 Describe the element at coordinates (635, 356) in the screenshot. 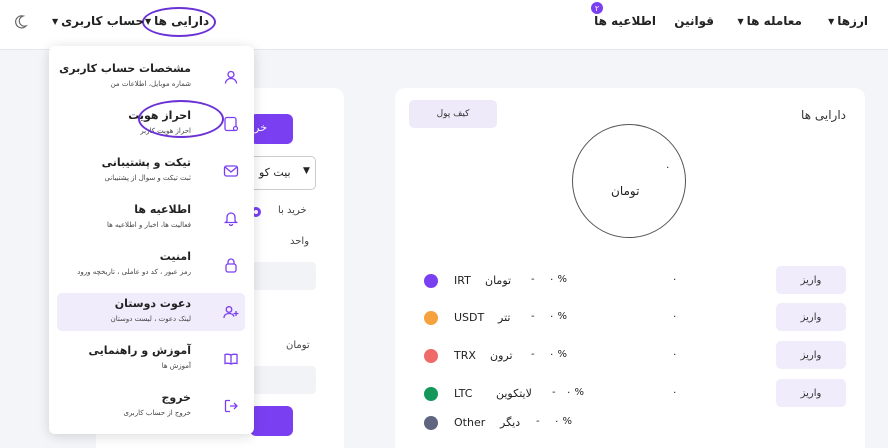

I see `asset-row-trx: واریز ۰ % ۰ - ترون TRX` at that location.